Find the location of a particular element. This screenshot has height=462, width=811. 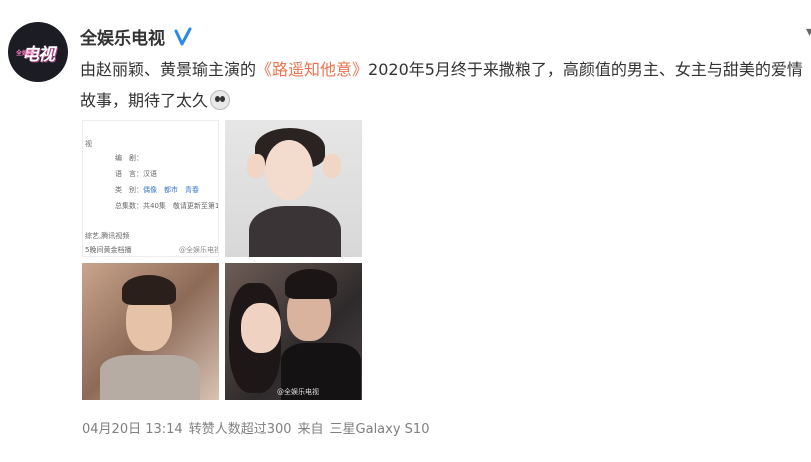

repost-count: 转赞人数超过300 is located at coordinates (240, 429).